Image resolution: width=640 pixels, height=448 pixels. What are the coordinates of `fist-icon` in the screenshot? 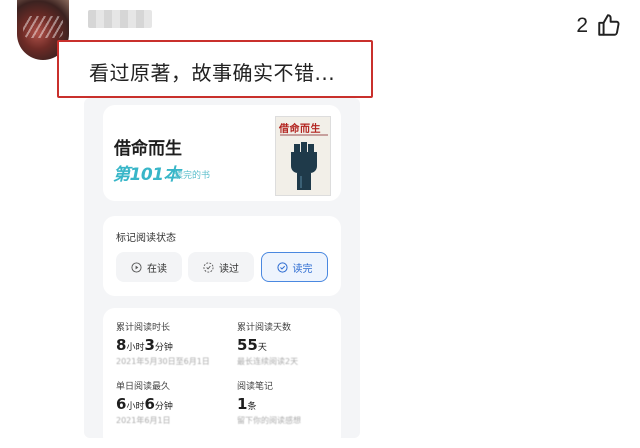 It's located at (304, 166).